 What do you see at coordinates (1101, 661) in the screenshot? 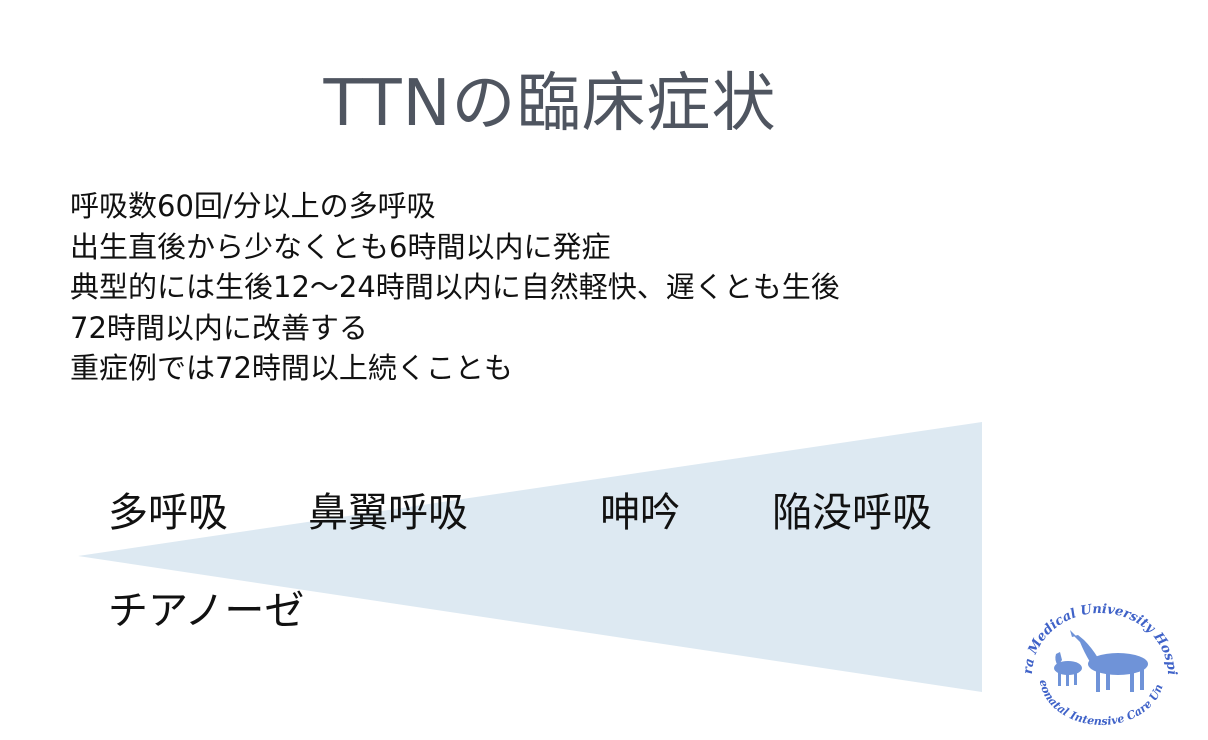
I see `deer-icon` at bounding box center [1101, 661].